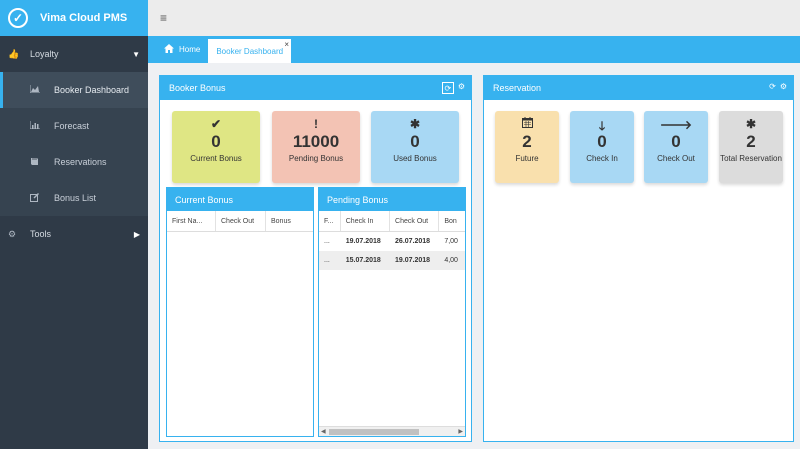  I want to click on close-tab-icon: ×, so click(286, 44).